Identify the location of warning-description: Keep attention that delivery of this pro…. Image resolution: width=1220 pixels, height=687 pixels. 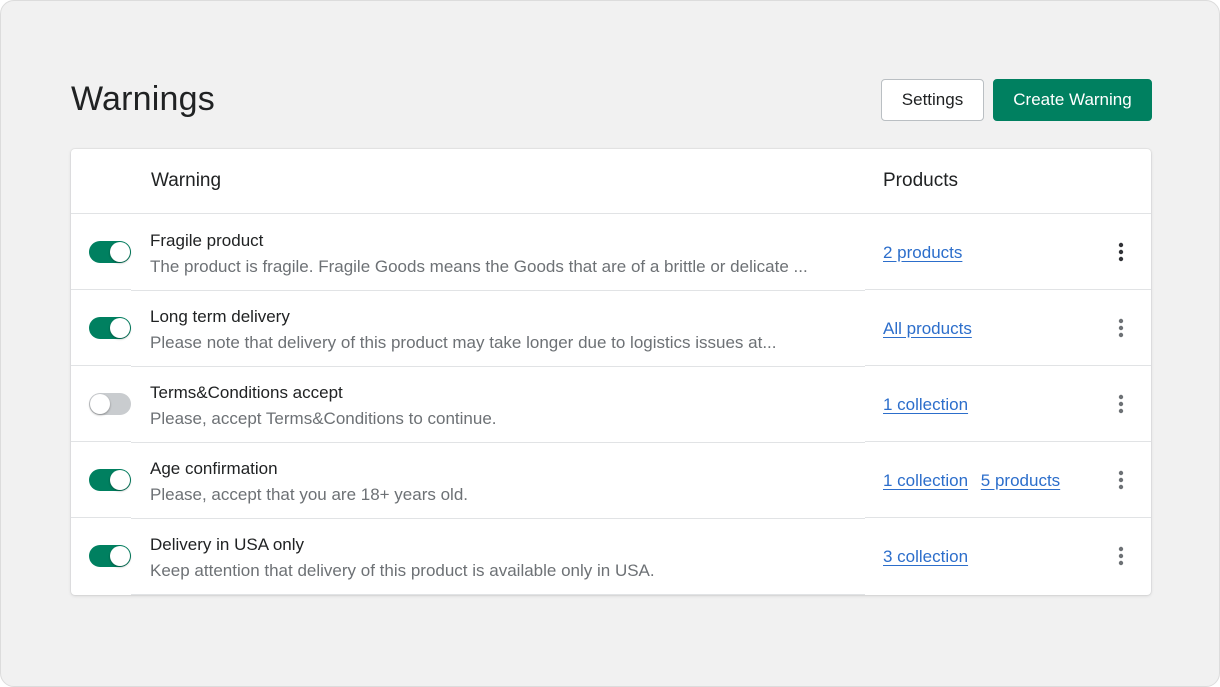
(402, 570).